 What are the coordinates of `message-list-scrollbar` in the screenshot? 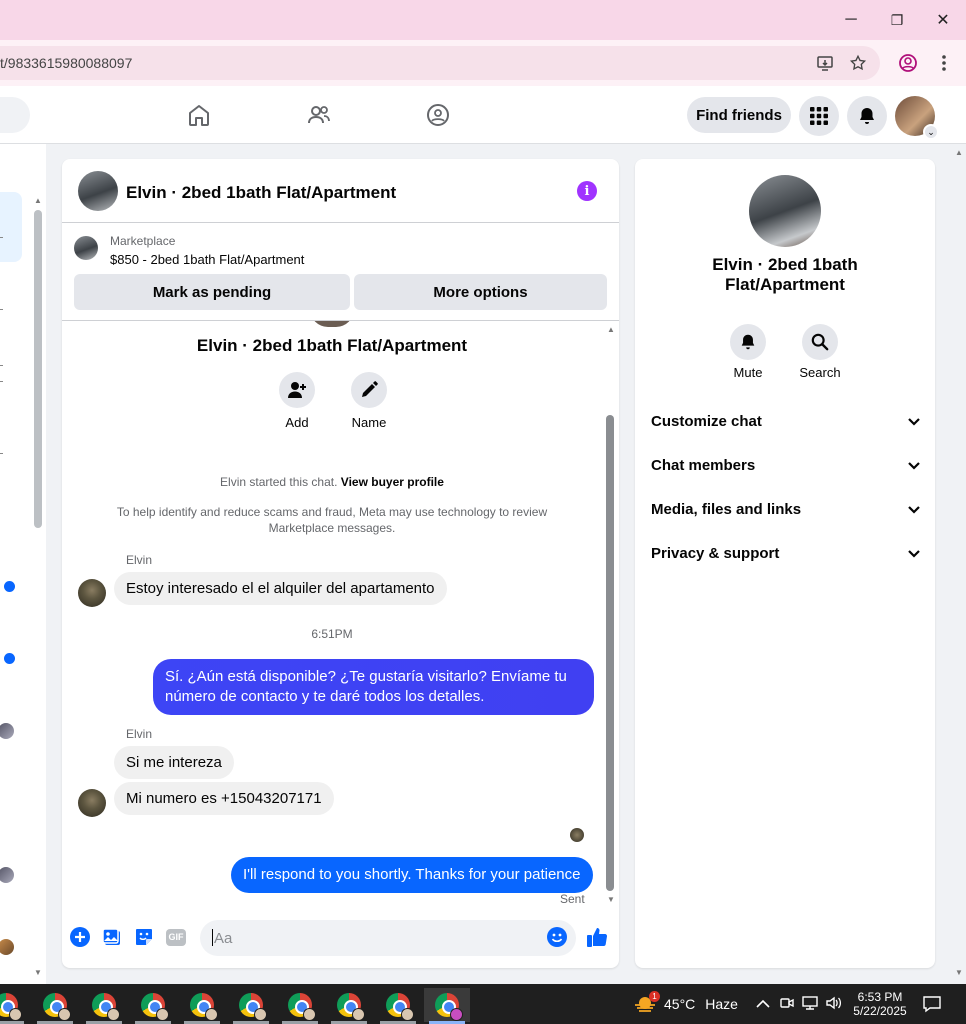 It's located at (610, 653).